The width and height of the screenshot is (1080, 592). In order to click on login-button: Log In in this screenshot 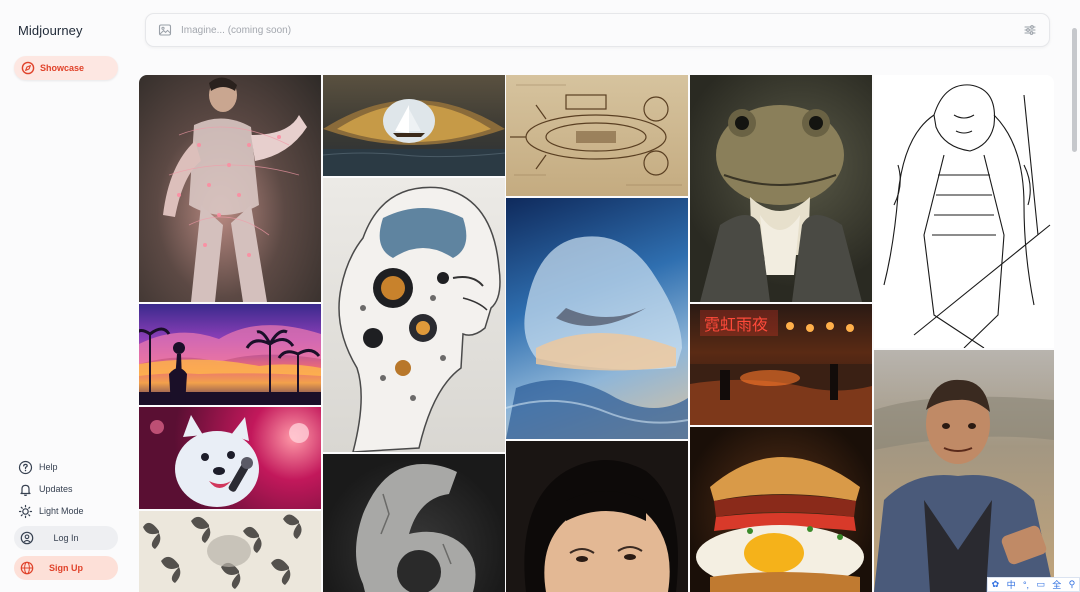, I will do `click(66, 538)`.